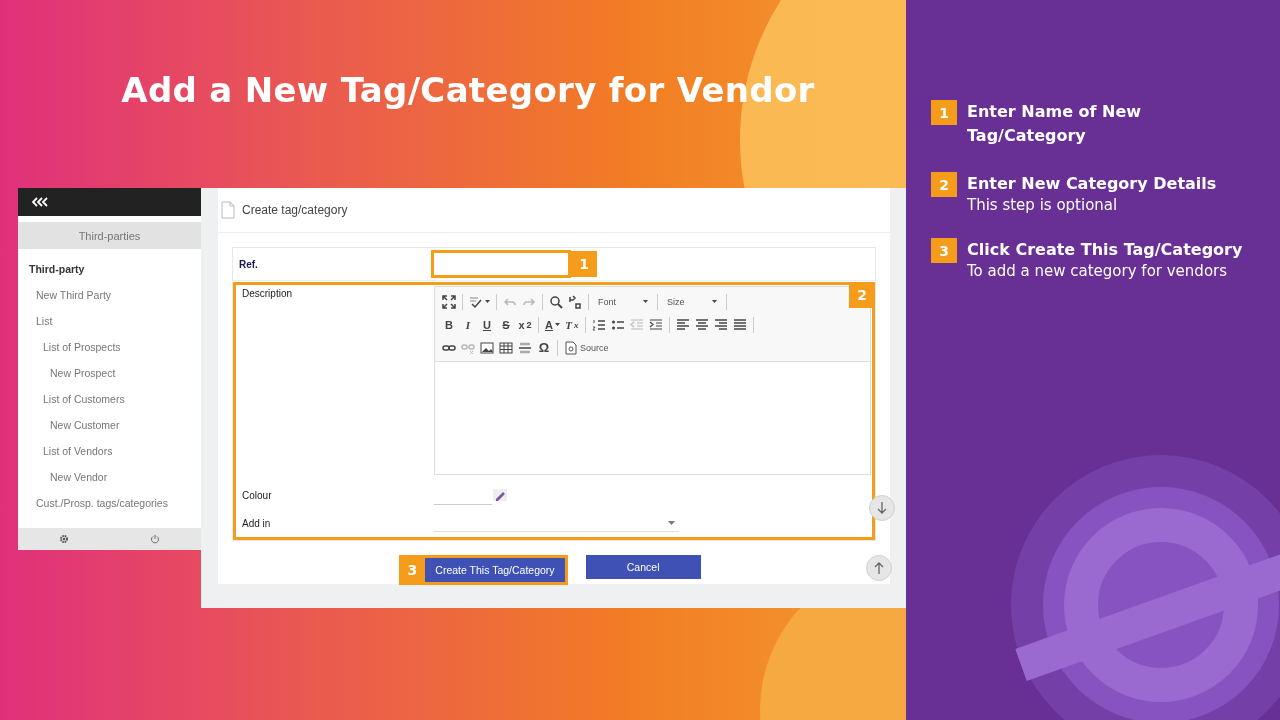  I want to click on toolbar-dropdown: Font, so click(623, 301).